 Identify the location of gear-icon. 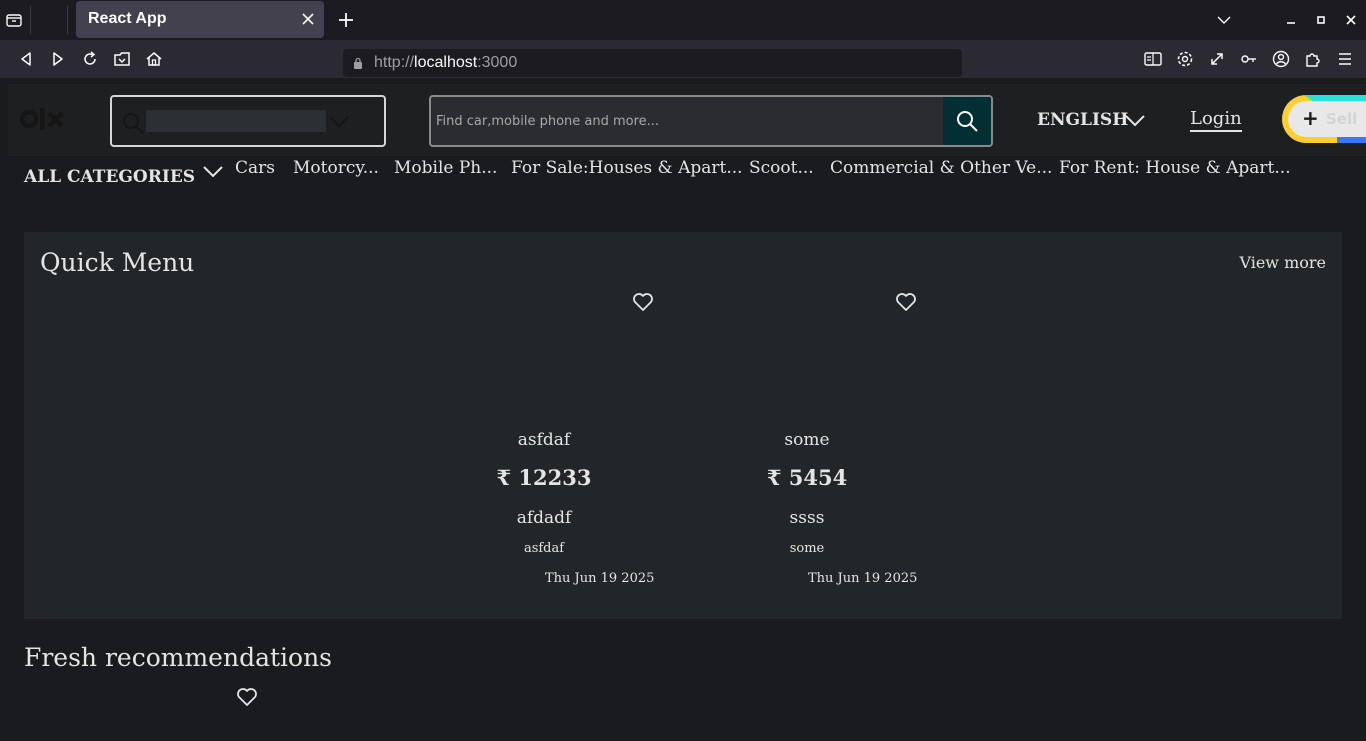
(1185, 59).